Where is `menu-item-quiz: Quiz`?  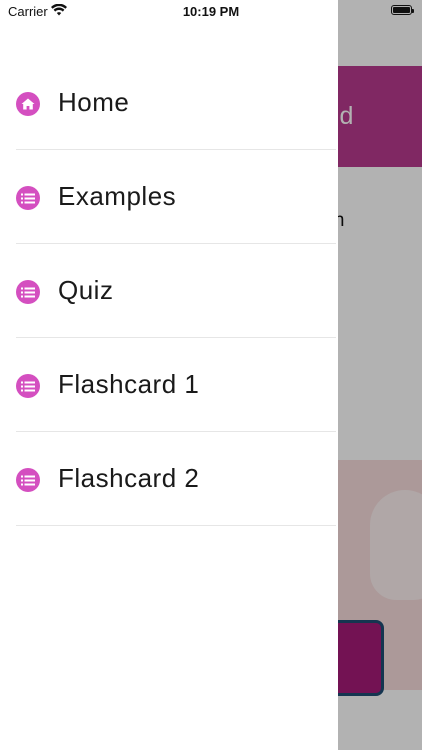 menu-item-quiz: Quiz is located at coordinates (176, 291).